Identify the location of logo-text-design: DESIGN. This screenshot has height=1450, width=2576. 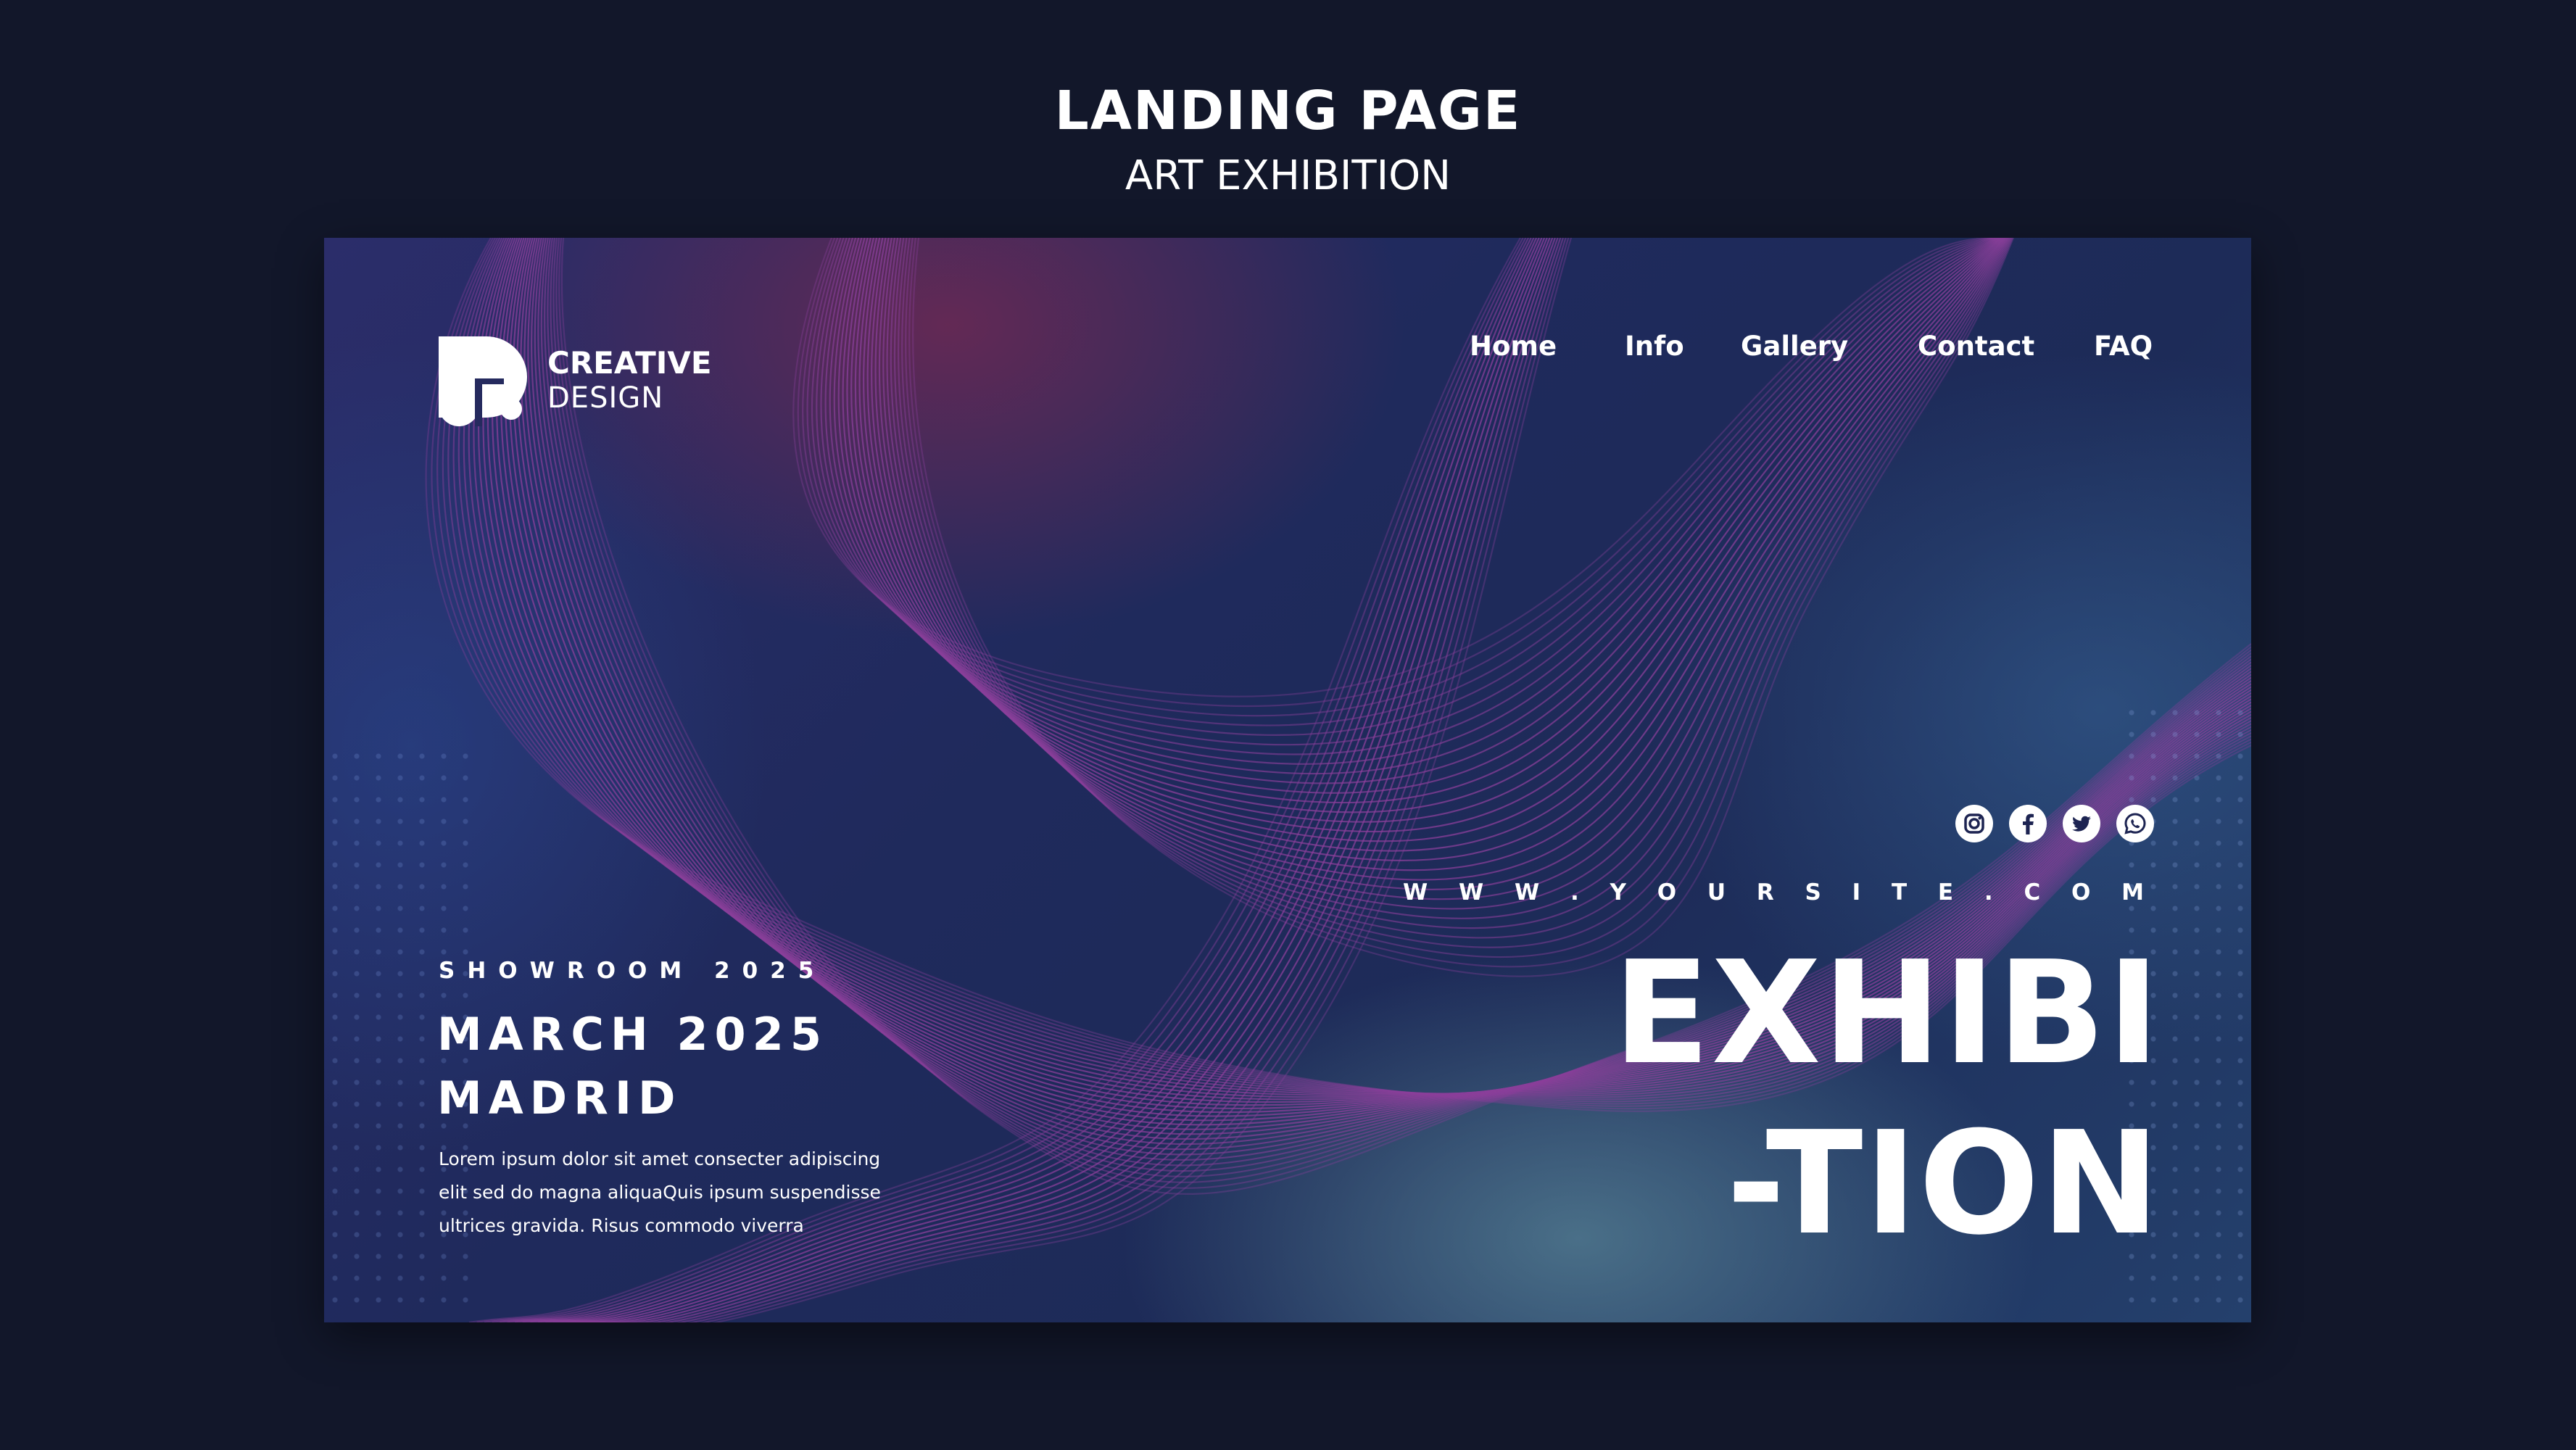
(606, 398).